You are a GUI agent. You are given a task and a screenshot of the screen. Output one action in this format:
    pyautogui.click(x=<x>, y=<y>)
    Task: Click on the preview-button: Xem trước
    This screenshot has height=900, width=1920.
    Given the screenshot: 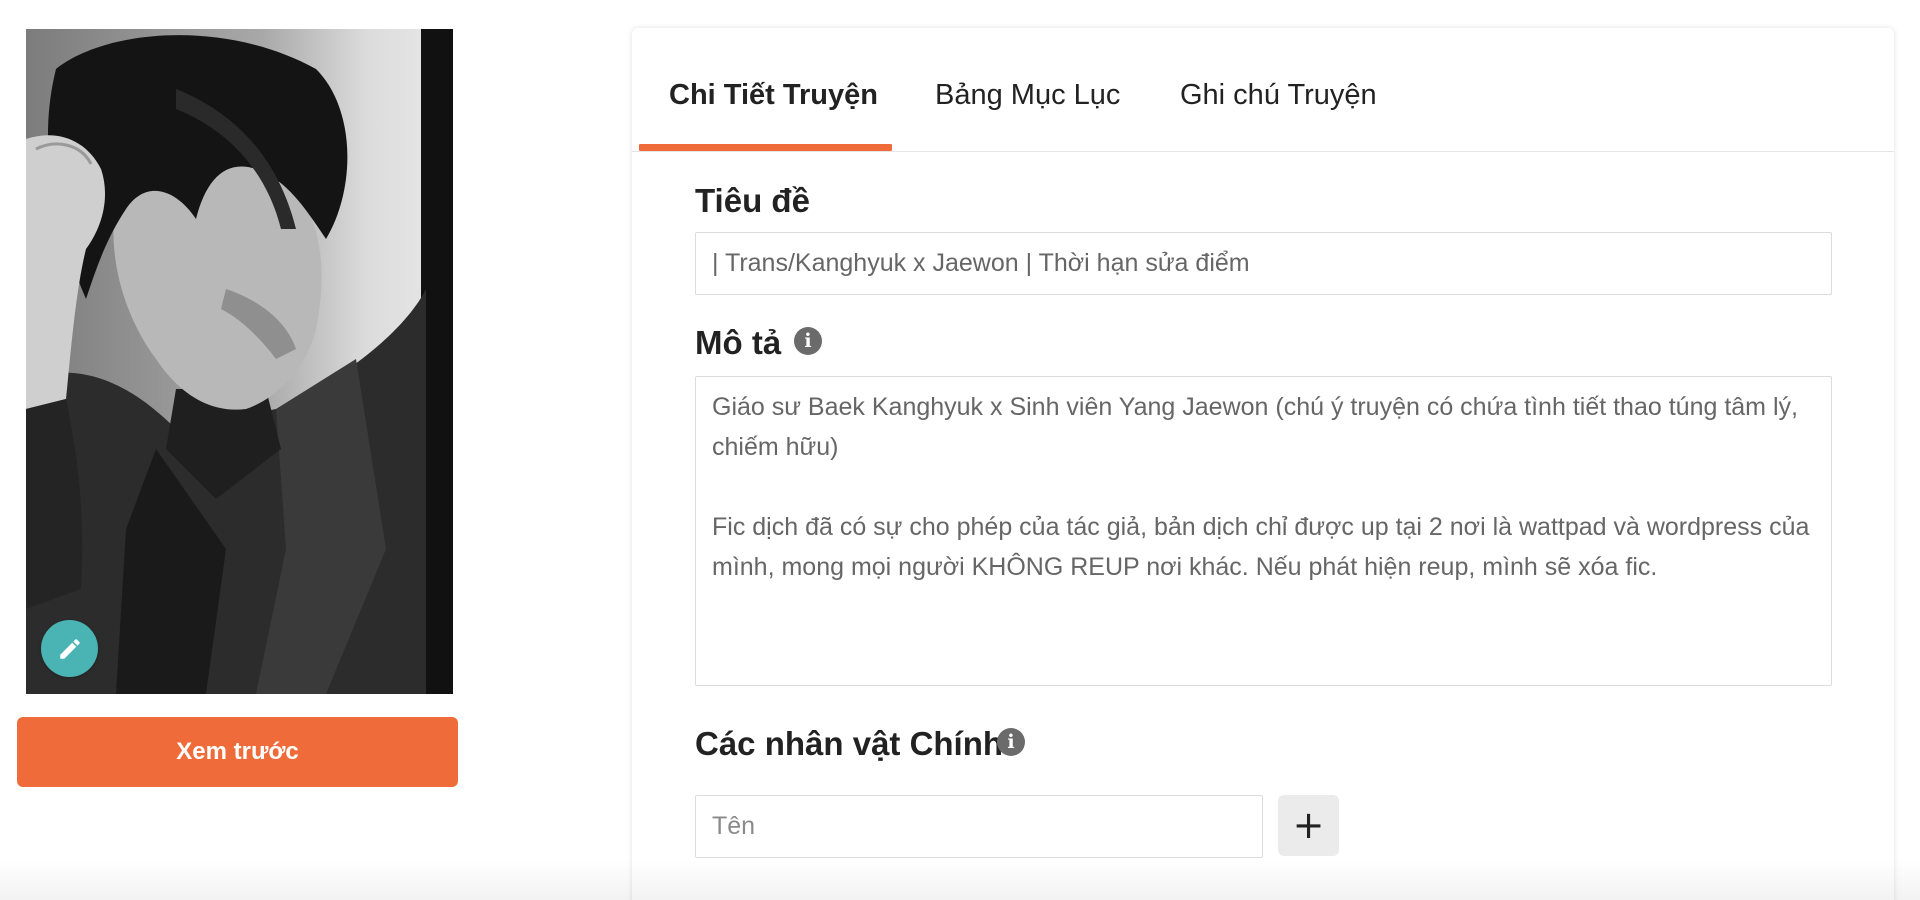 What is the action you would take?
    pyautogui.click(x=237, y=752)
    